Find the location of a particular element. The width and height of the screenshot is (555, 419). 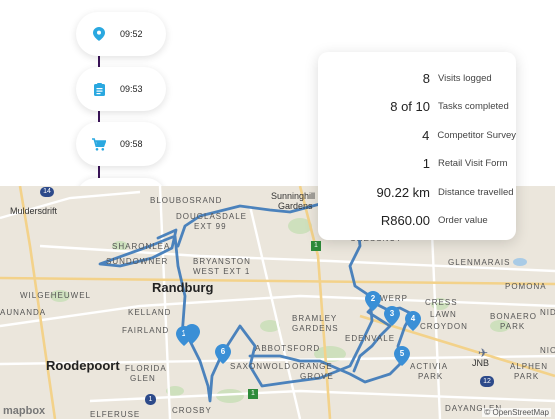

marker-number: 5 is located at coordinates (402, 353).